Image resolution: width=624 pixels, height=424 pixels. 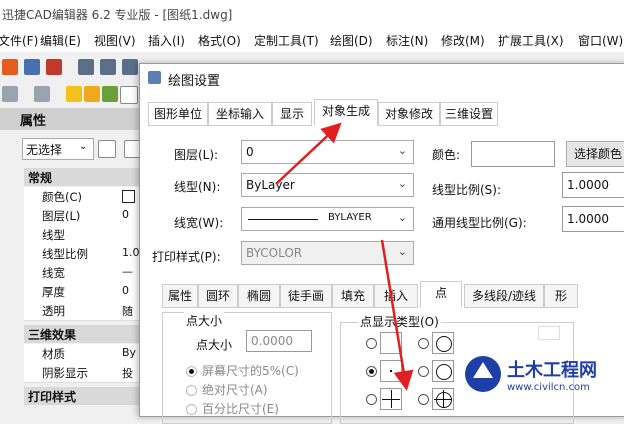 What do you see at coordinates (327, 253) in the screenshot?
I see `plotstyle-combo: BYCOLOR ⌄` at bounding box center [327, 253].